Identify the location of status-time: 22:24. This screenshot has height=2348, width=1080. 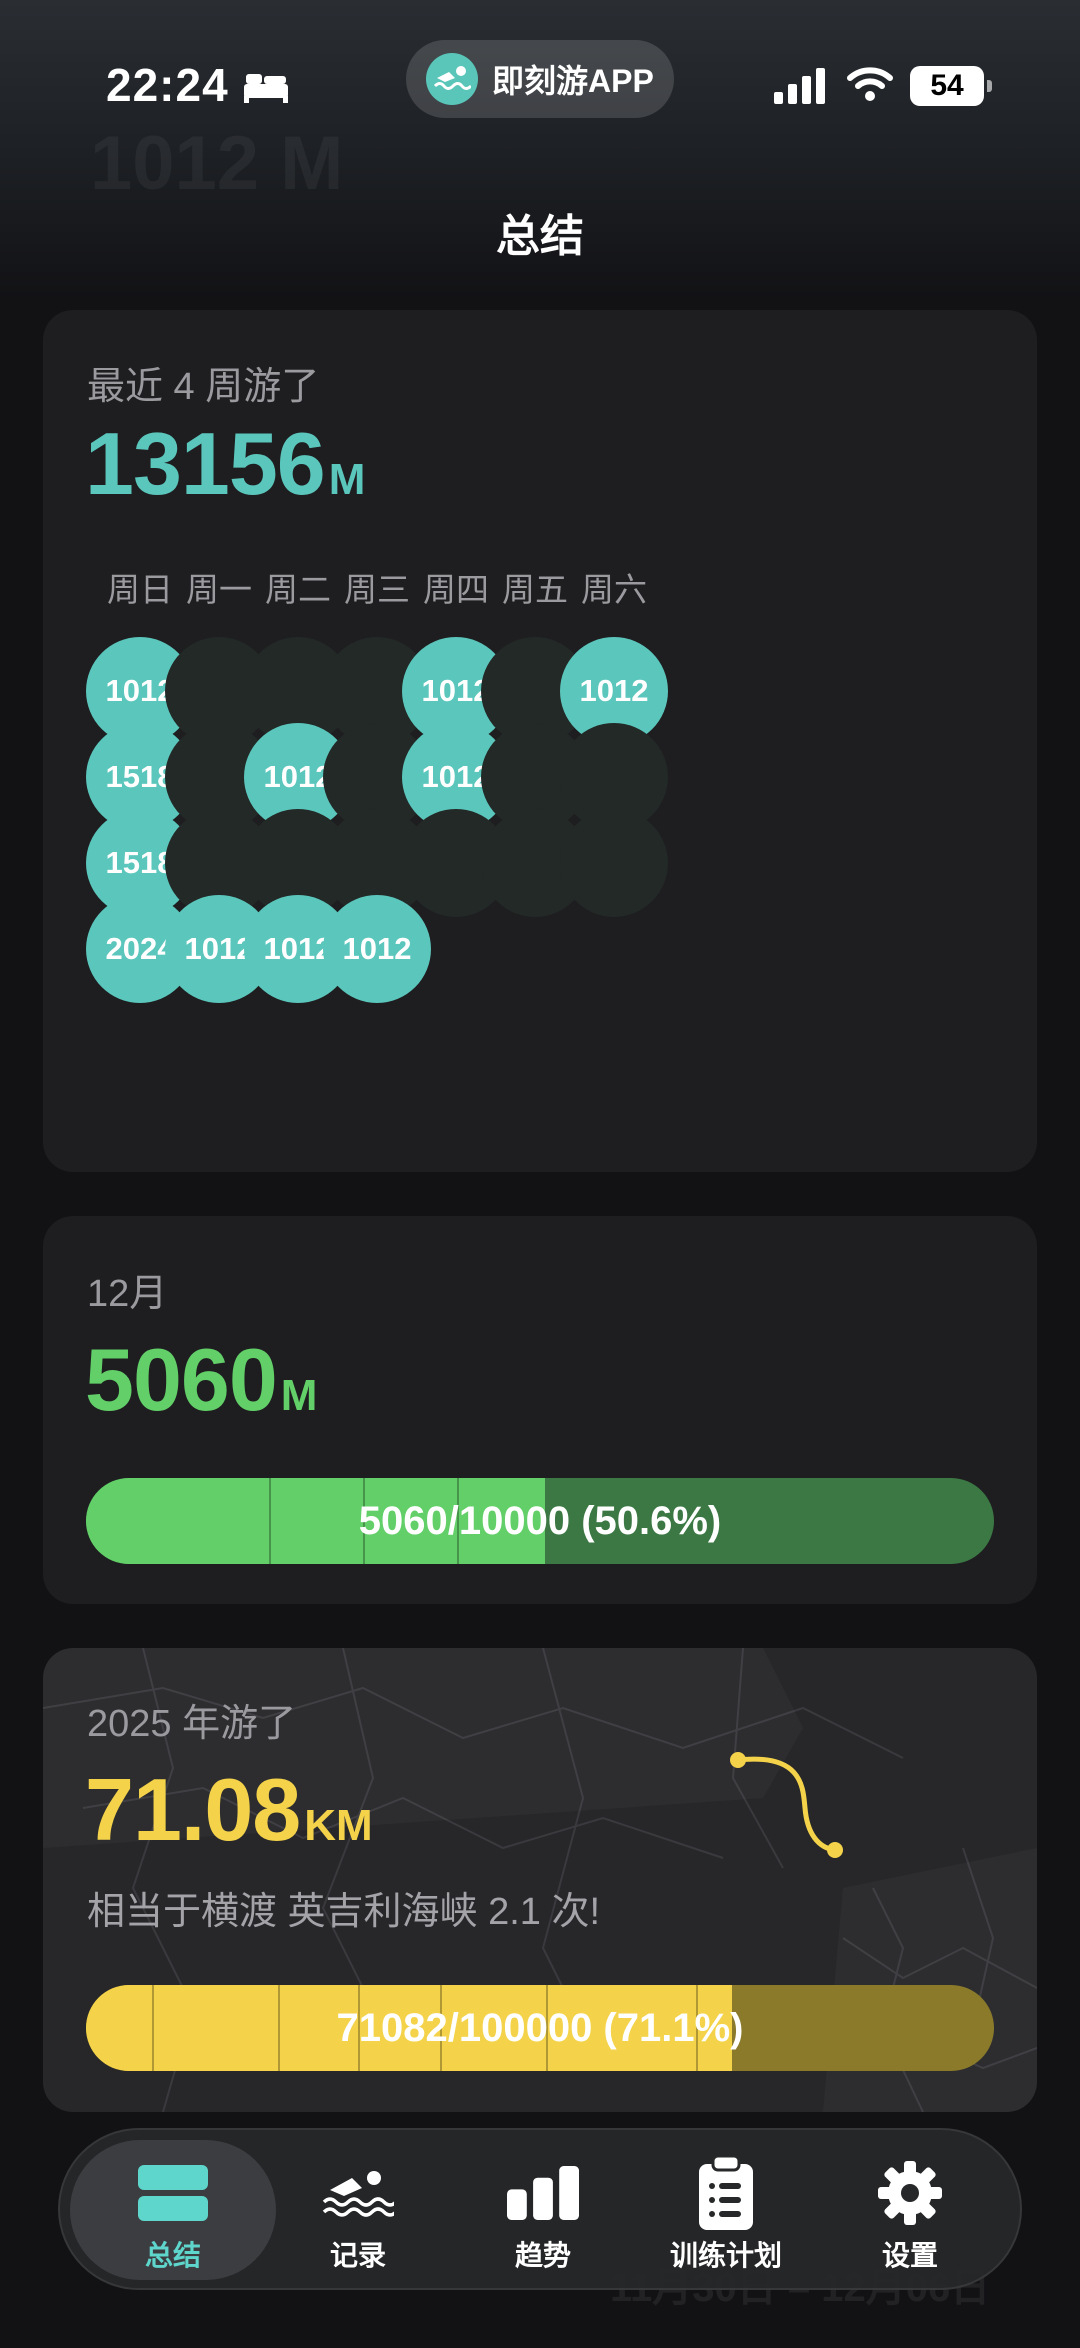
(167, 85).